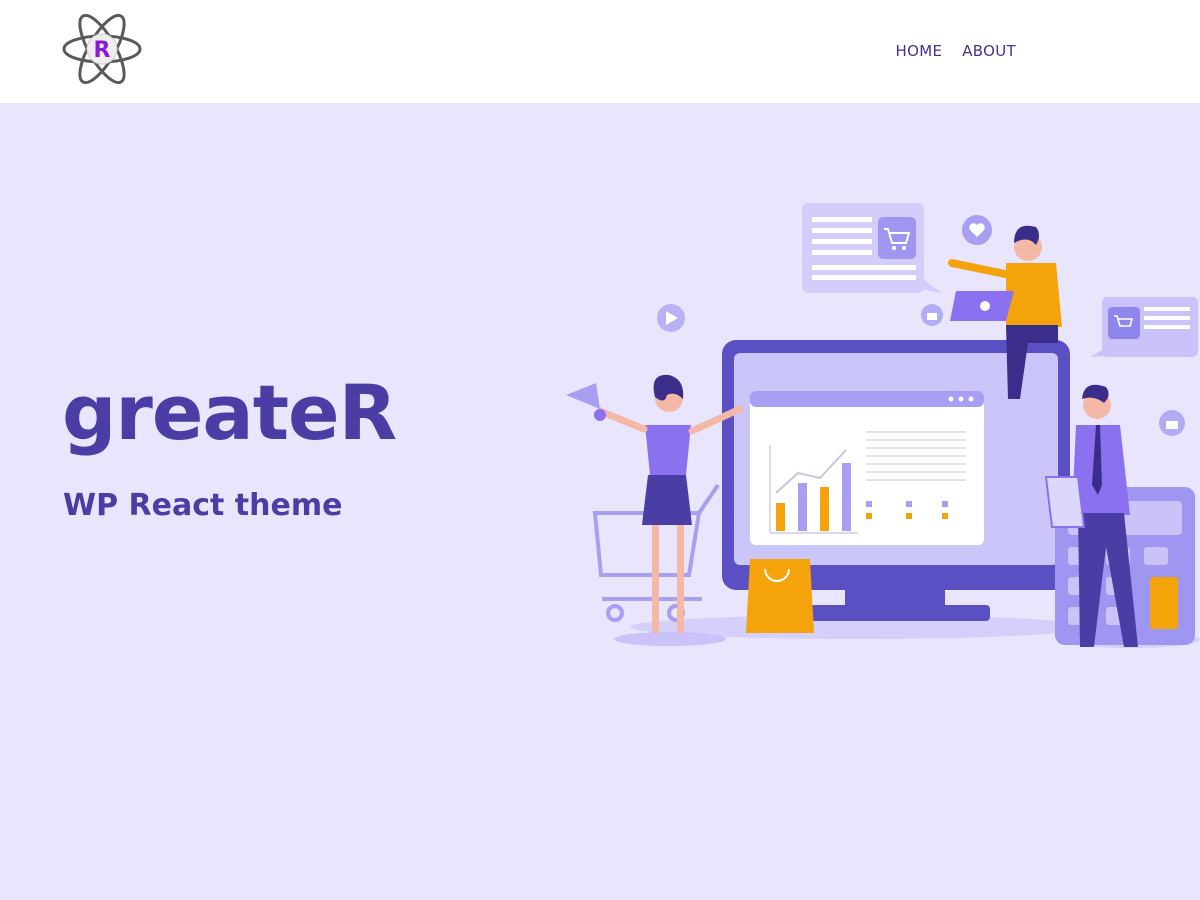 This screenshot has width=1200, height=900. What do you see at coordinates (989, 51) in the screenshot?
I see `nav-about-link: ABOUT` at bounding box center [989, 51].